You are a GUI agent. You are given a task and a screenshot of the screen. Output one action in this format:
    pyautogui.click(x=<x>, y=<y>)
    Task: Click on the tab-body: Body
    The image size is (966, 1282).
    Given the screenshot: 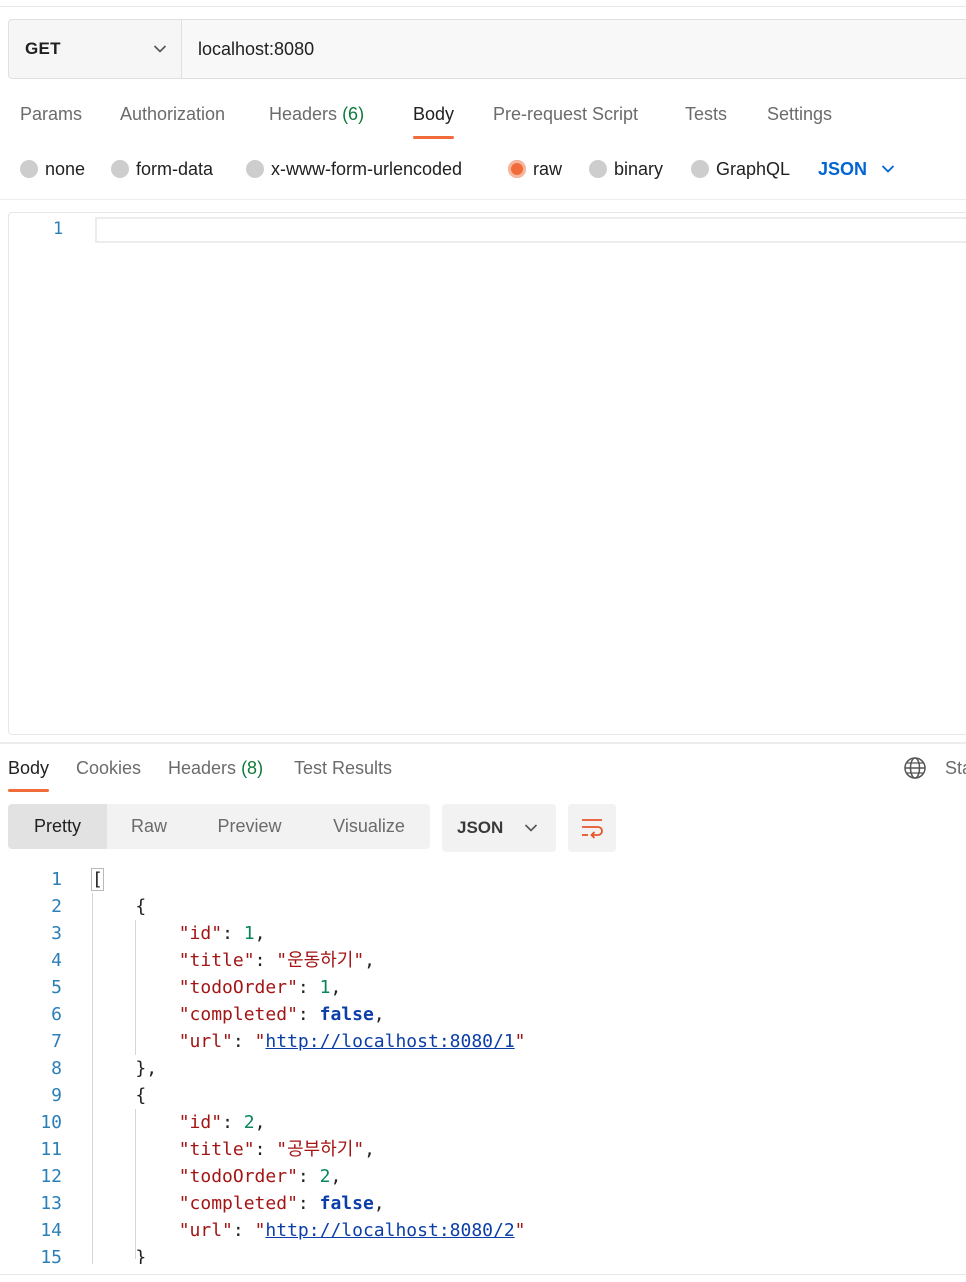 What is the action you would take?
    pyautogui.click(x=434, y=119)
    